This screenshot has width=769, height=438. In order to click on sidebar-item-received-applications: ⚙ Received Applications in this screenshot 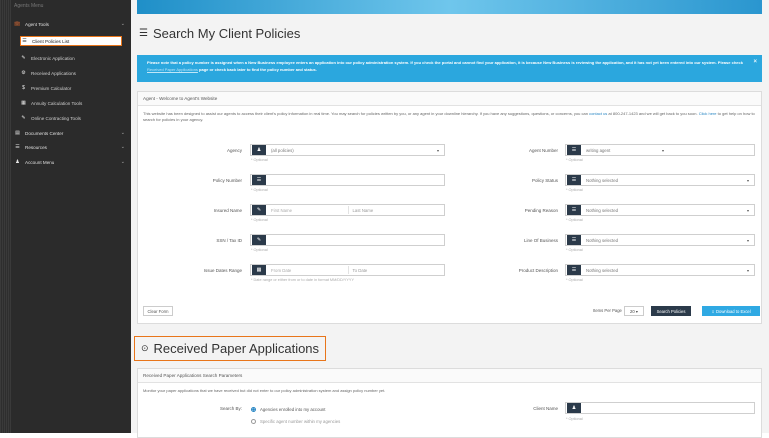, I will do `click(71, 73)`.